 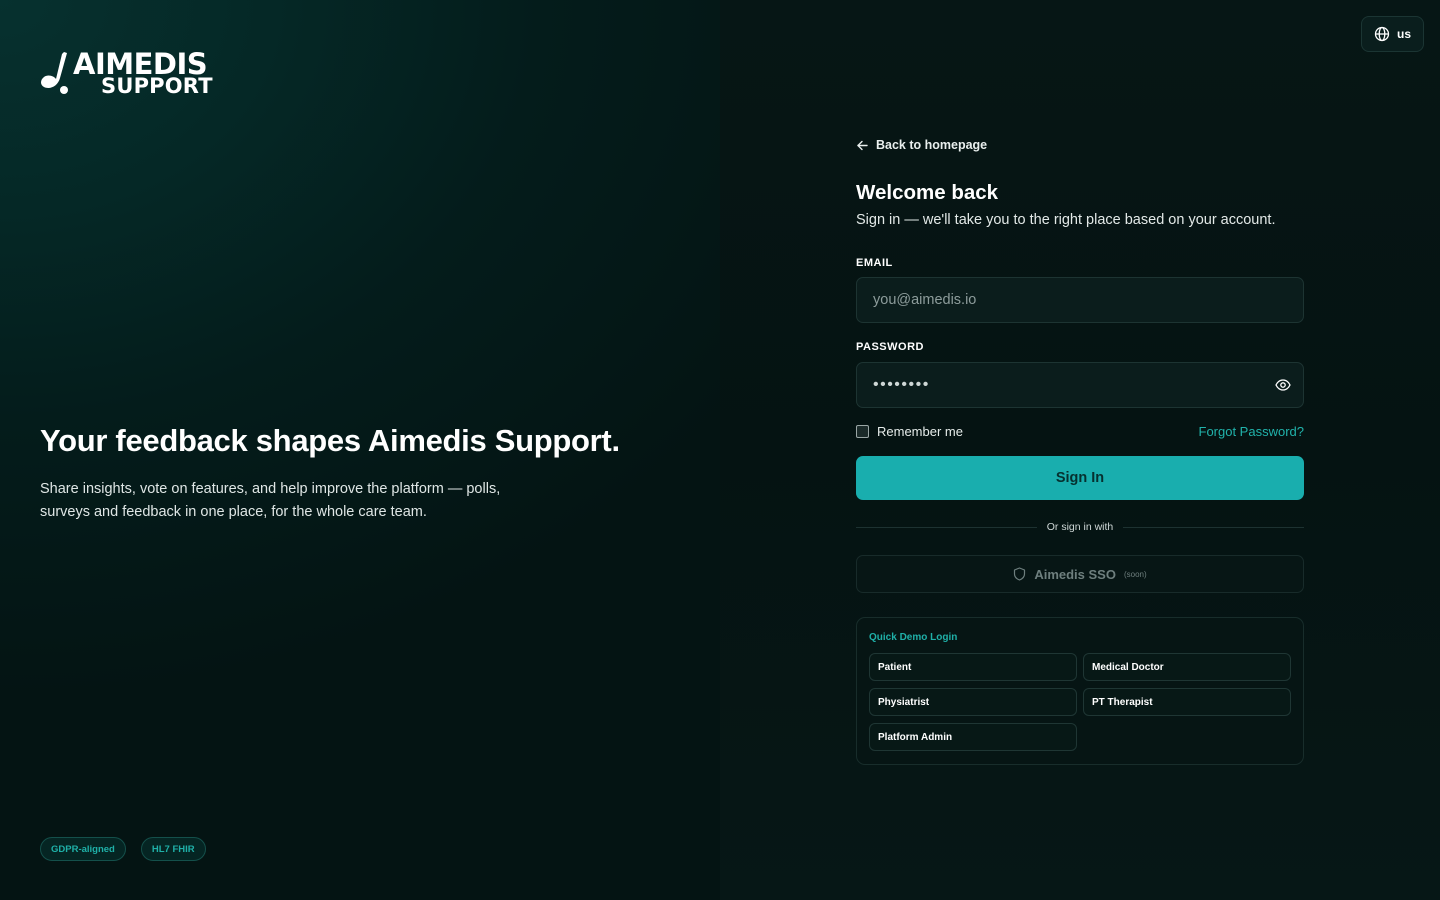 What do you see at coordinates (140, 64) in the screenshot?
I see `logo-wordmark-primary: AIMEDIS` at bounding box center [140, 64].